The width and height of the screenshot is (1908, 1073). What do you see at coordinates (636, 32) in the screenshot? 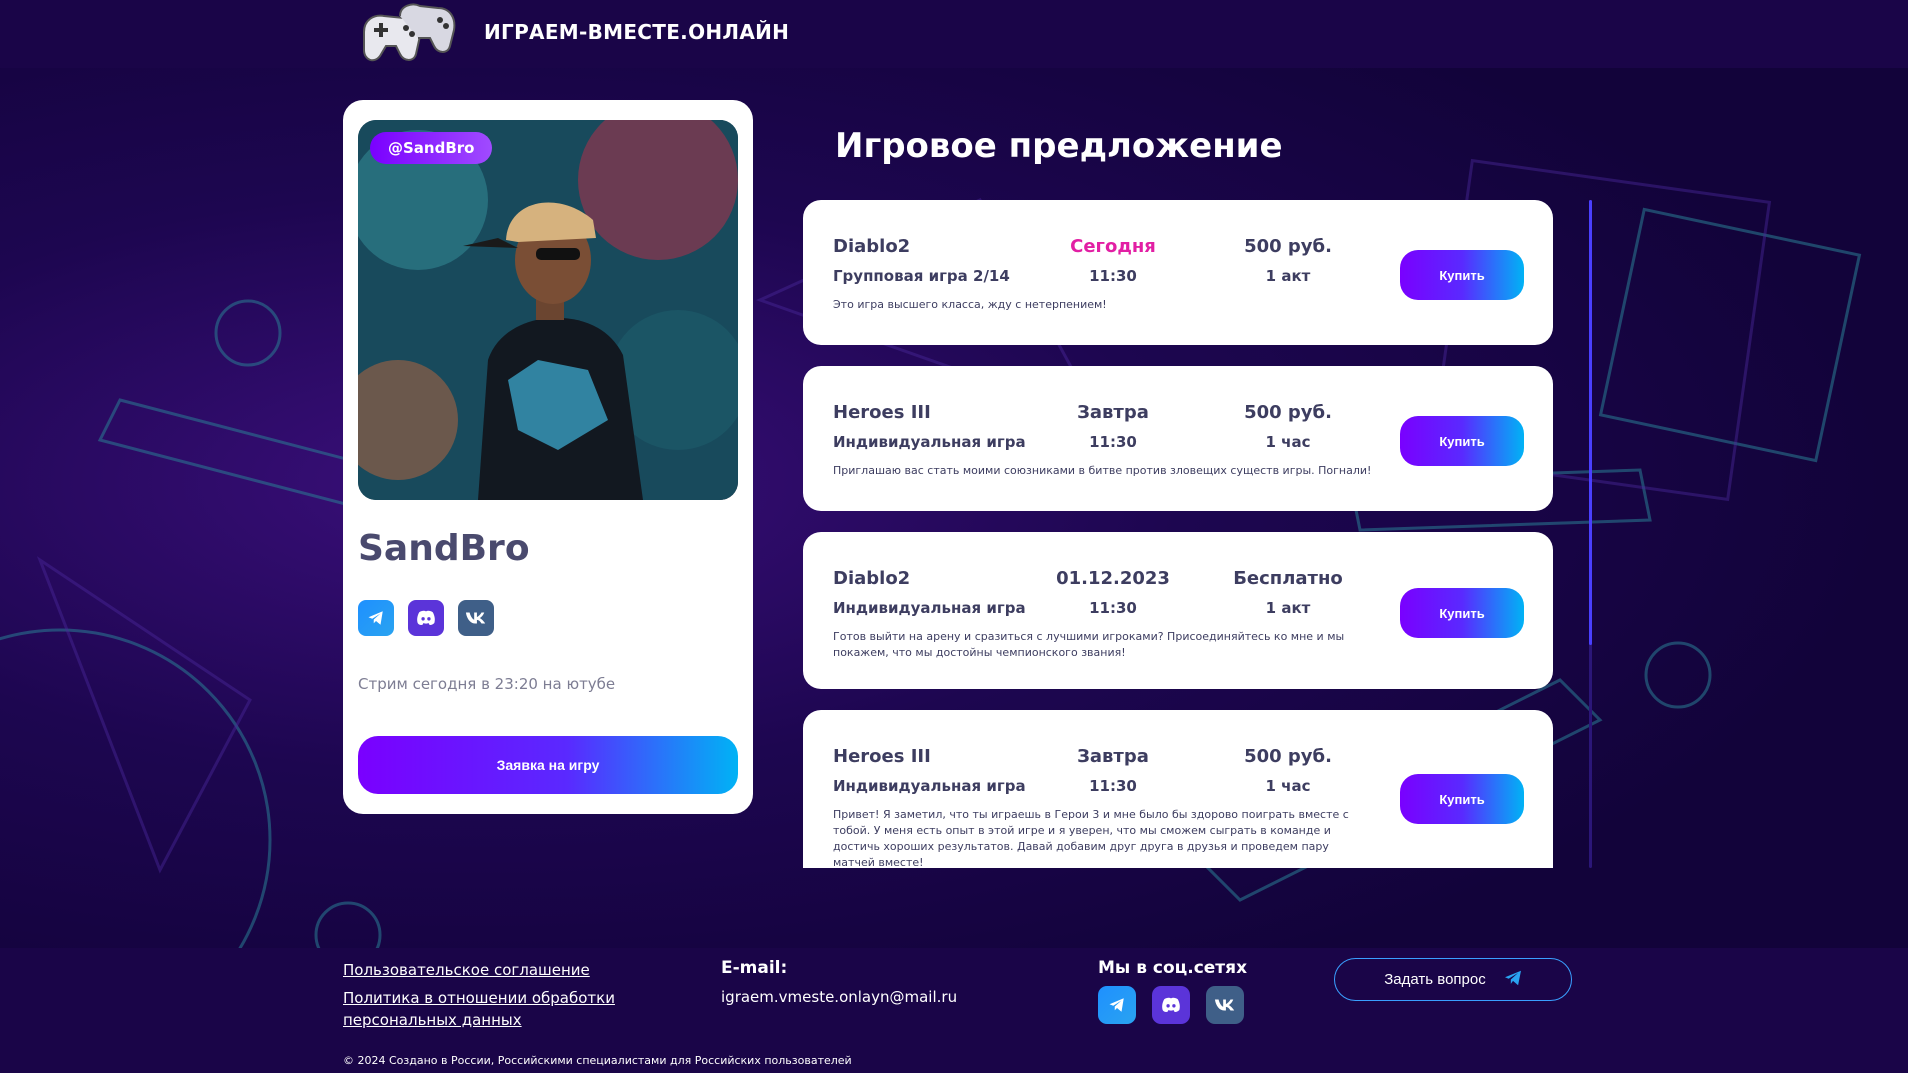
I see `site-title: ИГРАЕМ-ВМЕСТЕ.ОНЛАЙН` at bounding box center [636, 32].